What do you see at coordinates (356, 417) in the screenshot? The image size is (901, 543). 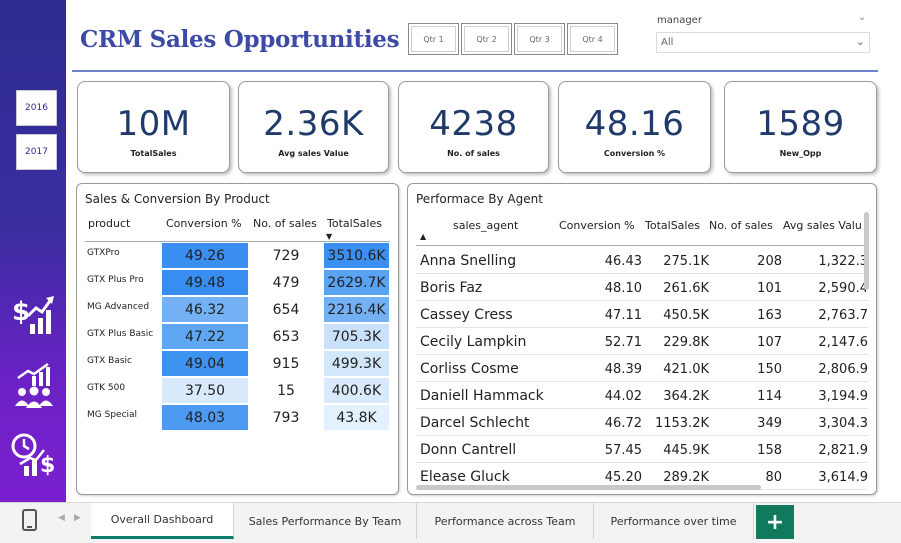 I see `total-sales-cell: 43.8K` at bounding box center [356, 417].